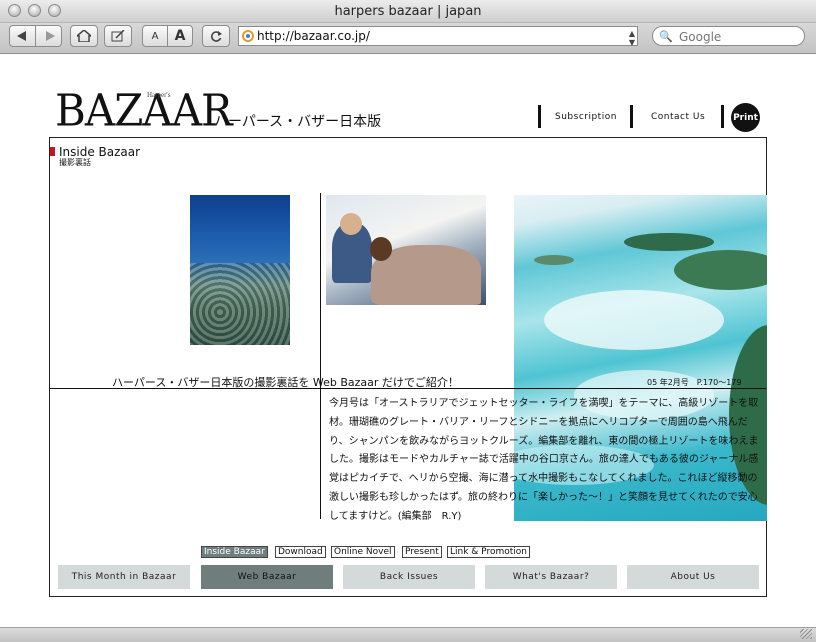 This screenshot has height=642, width=816. Describe the element at coordinates (144, 110) in the screenshot. I see `bazaar-logo: BAZAAR` at that location.